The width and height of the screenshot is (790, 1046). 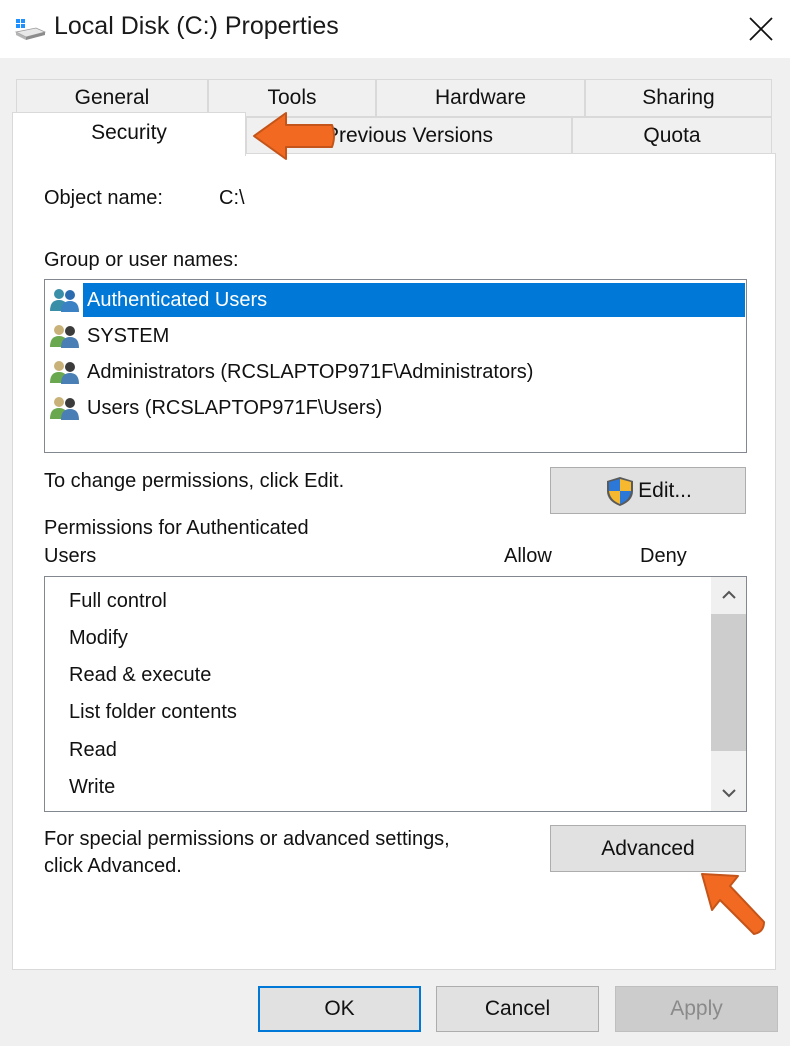 I want to click on change-permissions-text: To change permissions, click Edit., so click(x=194, y=481).